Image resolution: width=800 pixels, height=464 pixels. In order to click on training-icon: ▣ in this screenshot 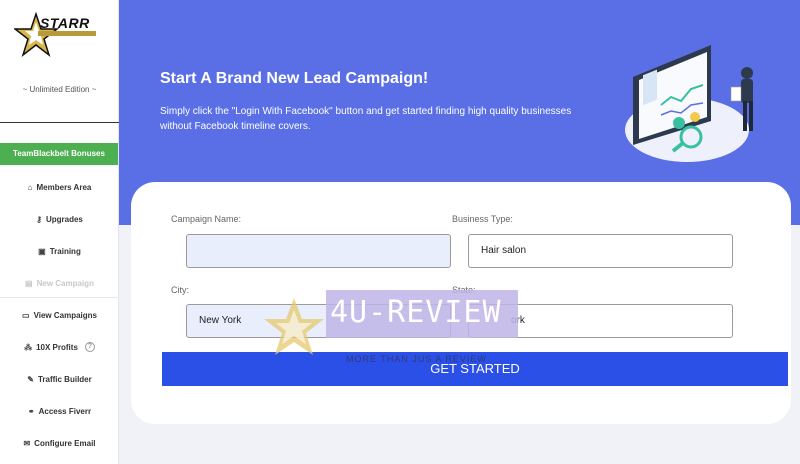, I will do `click(42, 251)`.